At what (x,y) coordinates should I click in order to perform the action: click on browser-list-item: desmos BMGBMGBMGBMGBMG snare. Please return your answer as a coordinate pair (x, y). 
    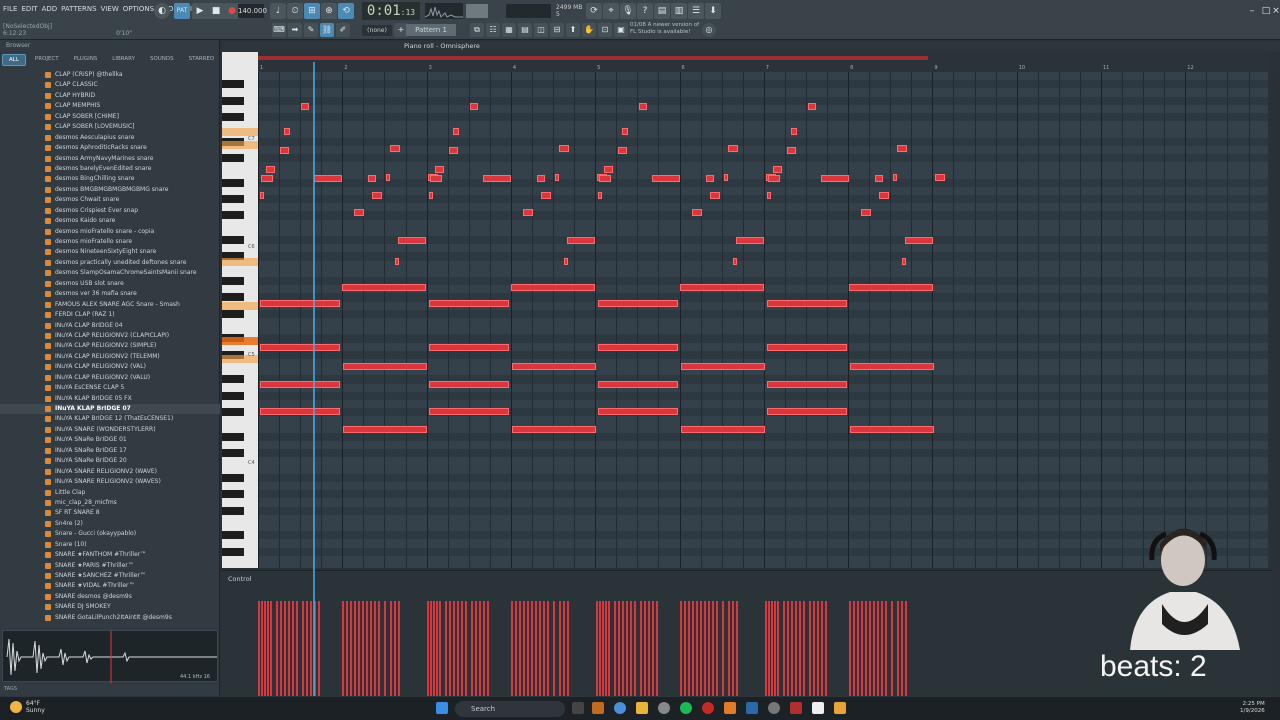
    Looking at the image, I should click on (110, 190).